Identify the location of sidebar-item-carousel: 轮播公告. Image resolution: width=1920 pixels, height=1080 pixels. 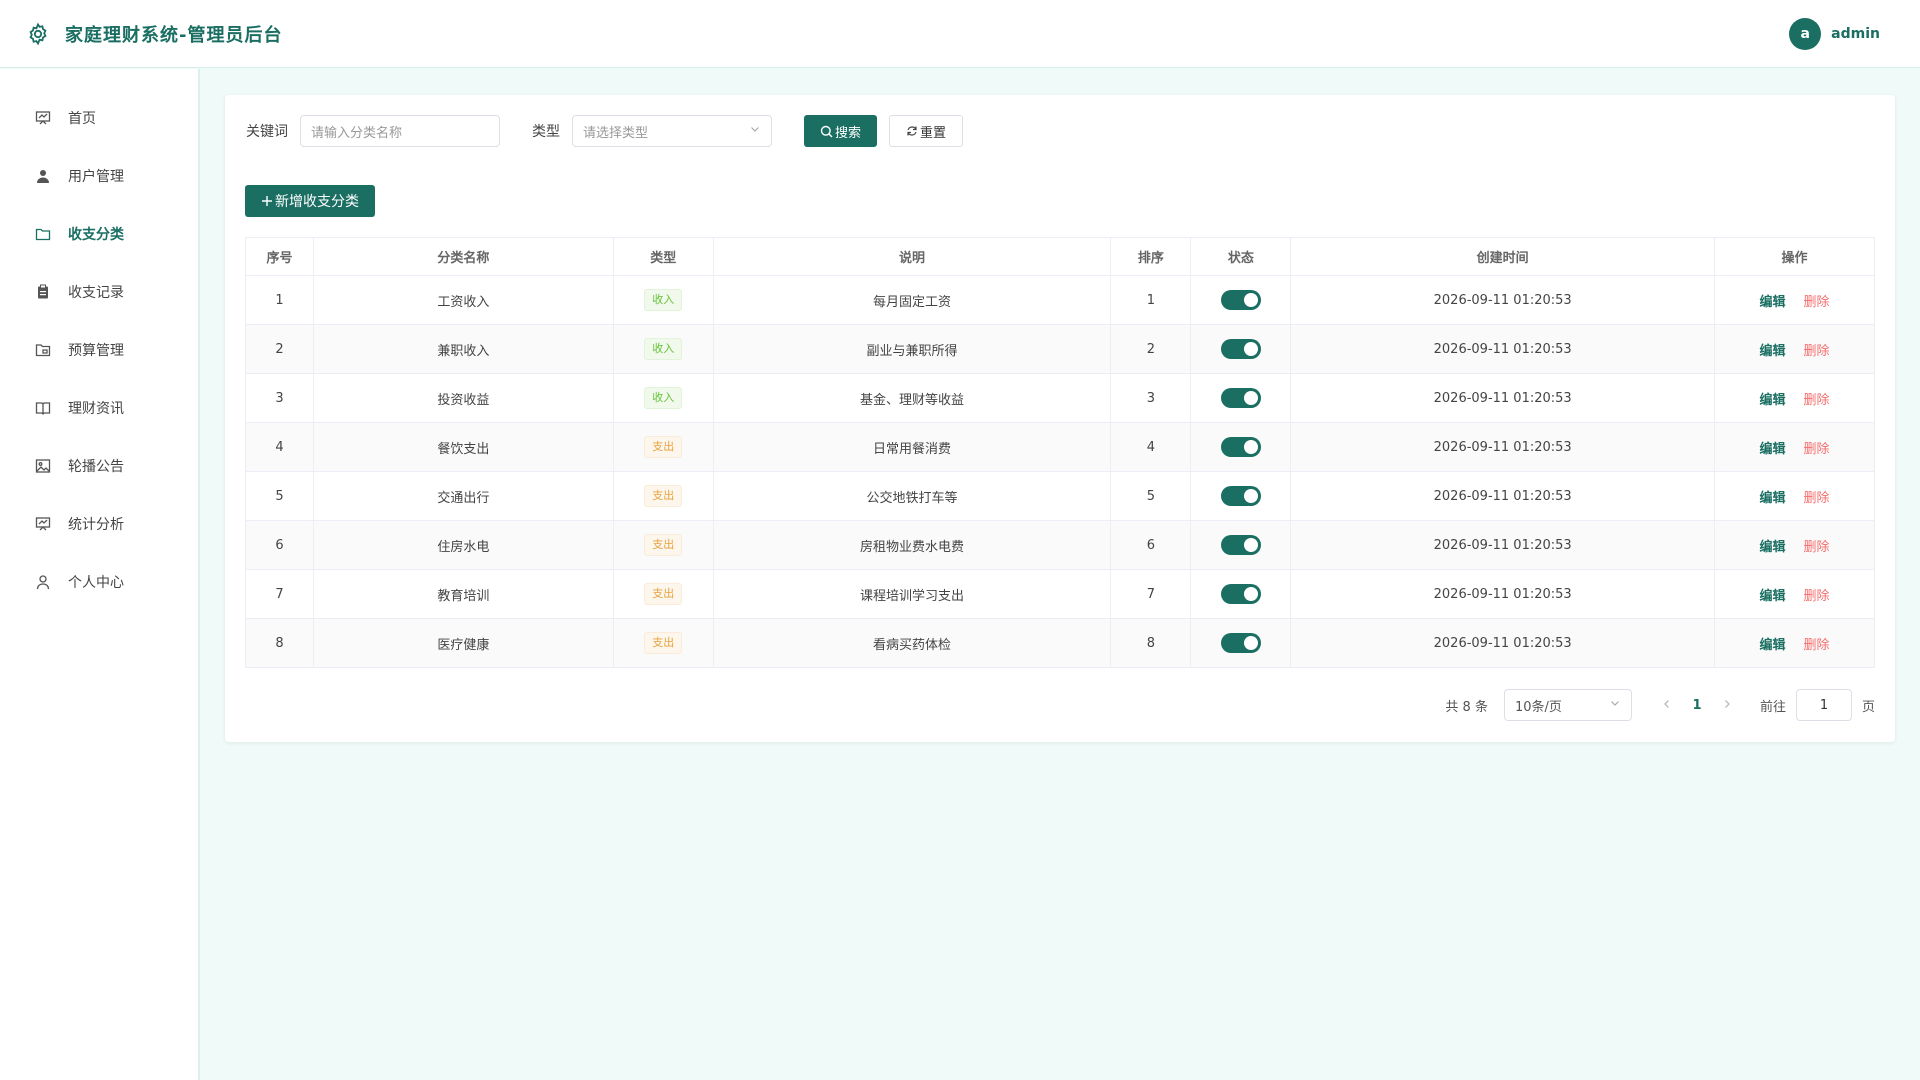
(99, 466).